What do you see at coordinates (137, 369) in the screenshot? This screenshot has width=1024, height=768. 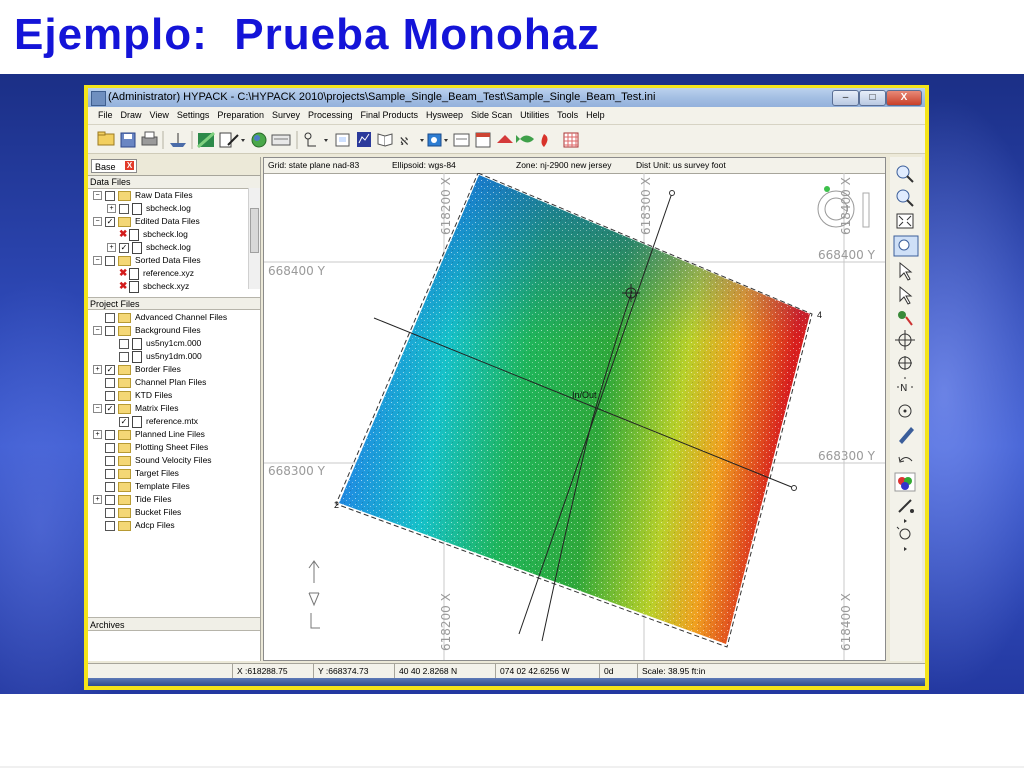 I see `tree-item: + ✓ Border Files` at bounding box center [137, 369].